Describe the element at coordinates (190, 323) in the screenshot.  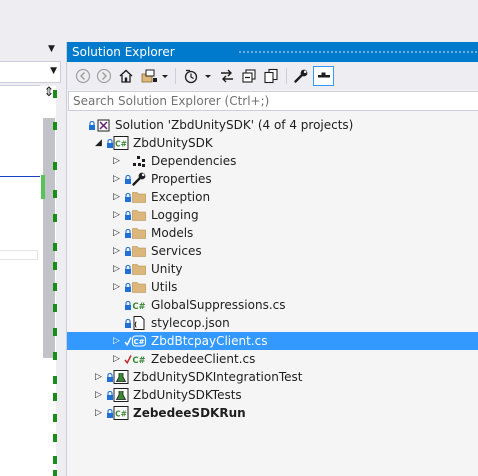
I see `tree-item-label: stylecop.json` at that location.